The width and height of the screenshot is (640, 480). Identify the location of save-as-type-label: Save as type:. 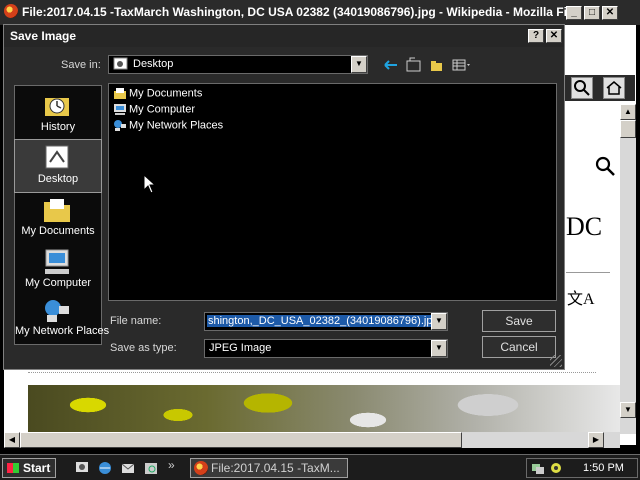
(143, 348).